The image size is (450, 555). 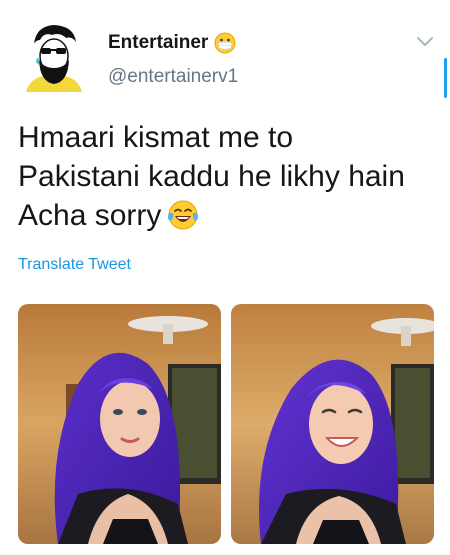 What do you see at coordinates (90, 215) in the screenshot?
I see `tweet-text-line: Acha sorry` at bounding box center [90, 215].